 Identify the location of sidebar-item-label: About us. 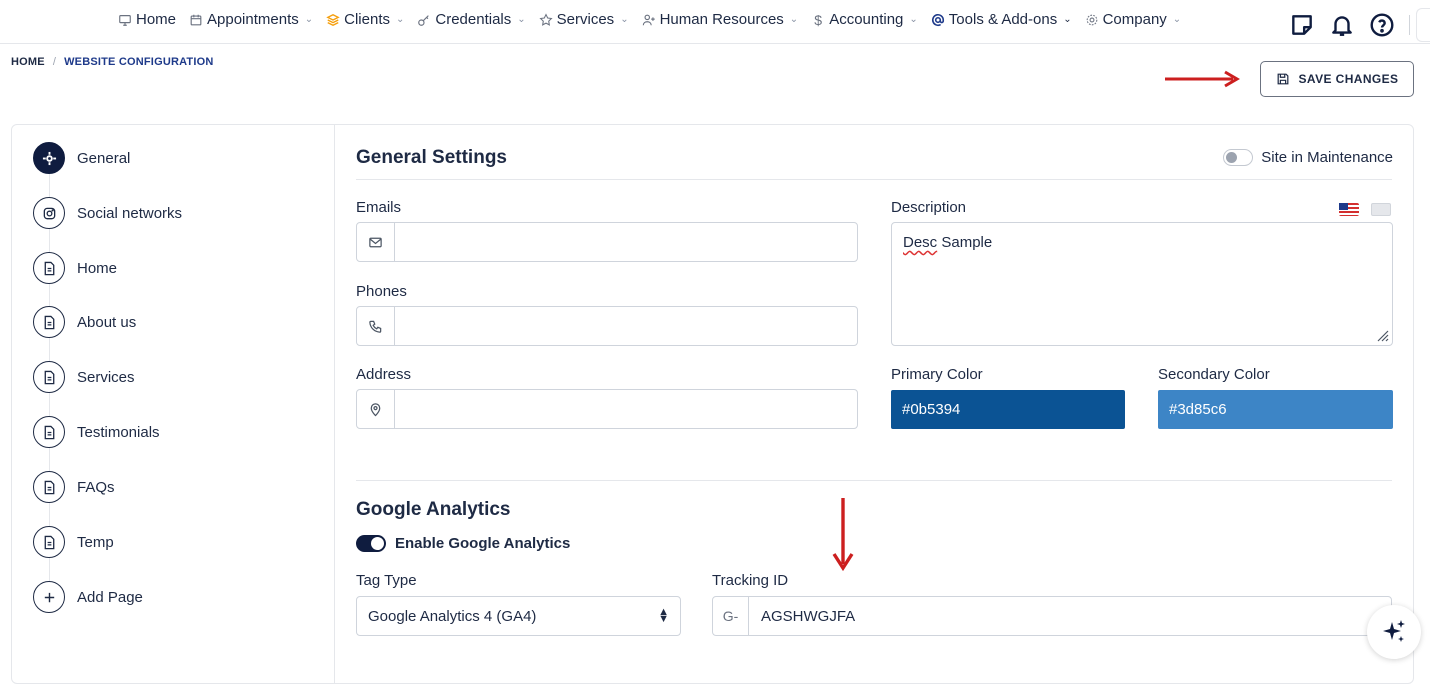
(107, 322).